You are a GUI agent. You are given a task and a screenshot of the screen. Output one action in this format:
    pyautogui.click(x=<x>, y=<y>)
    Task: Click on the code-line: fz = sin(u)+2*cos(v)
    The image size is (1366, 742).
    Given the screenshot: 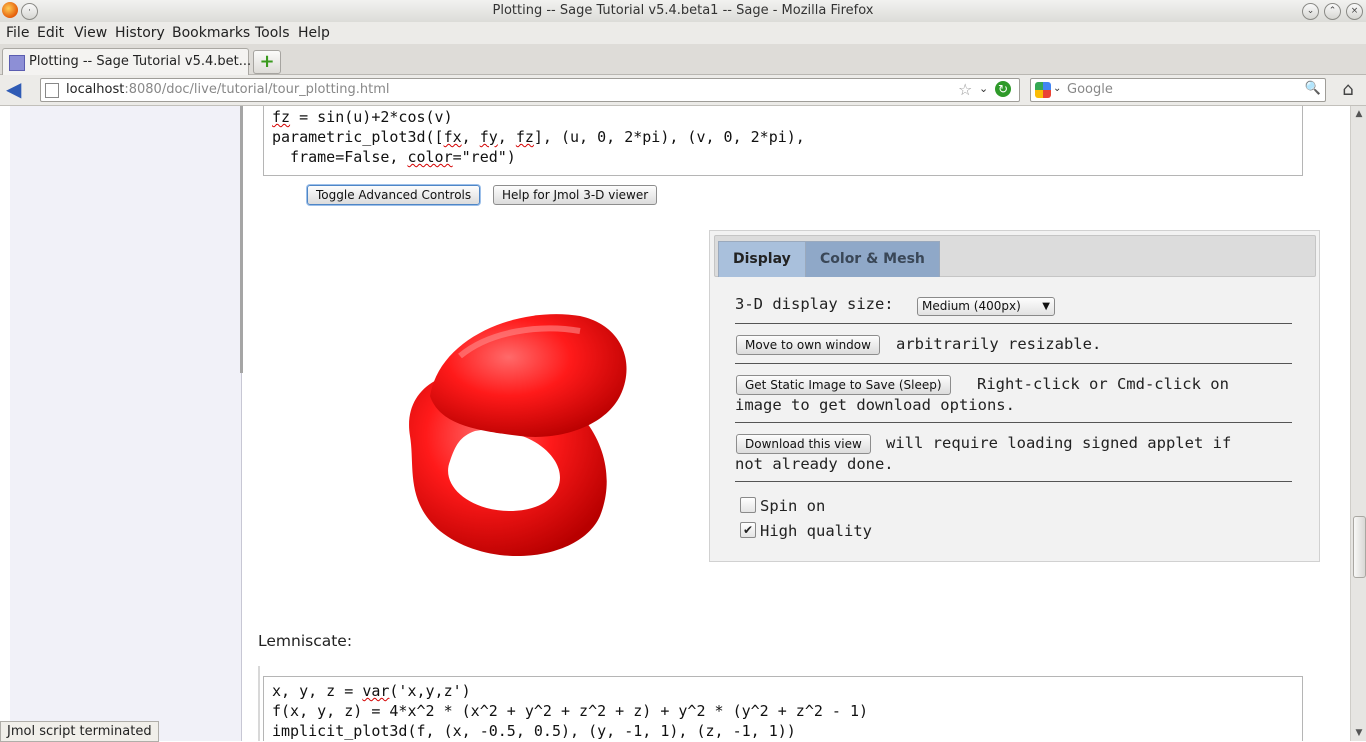 What is the action you would take?
    pyautogui.click(x=362, y=117)
    